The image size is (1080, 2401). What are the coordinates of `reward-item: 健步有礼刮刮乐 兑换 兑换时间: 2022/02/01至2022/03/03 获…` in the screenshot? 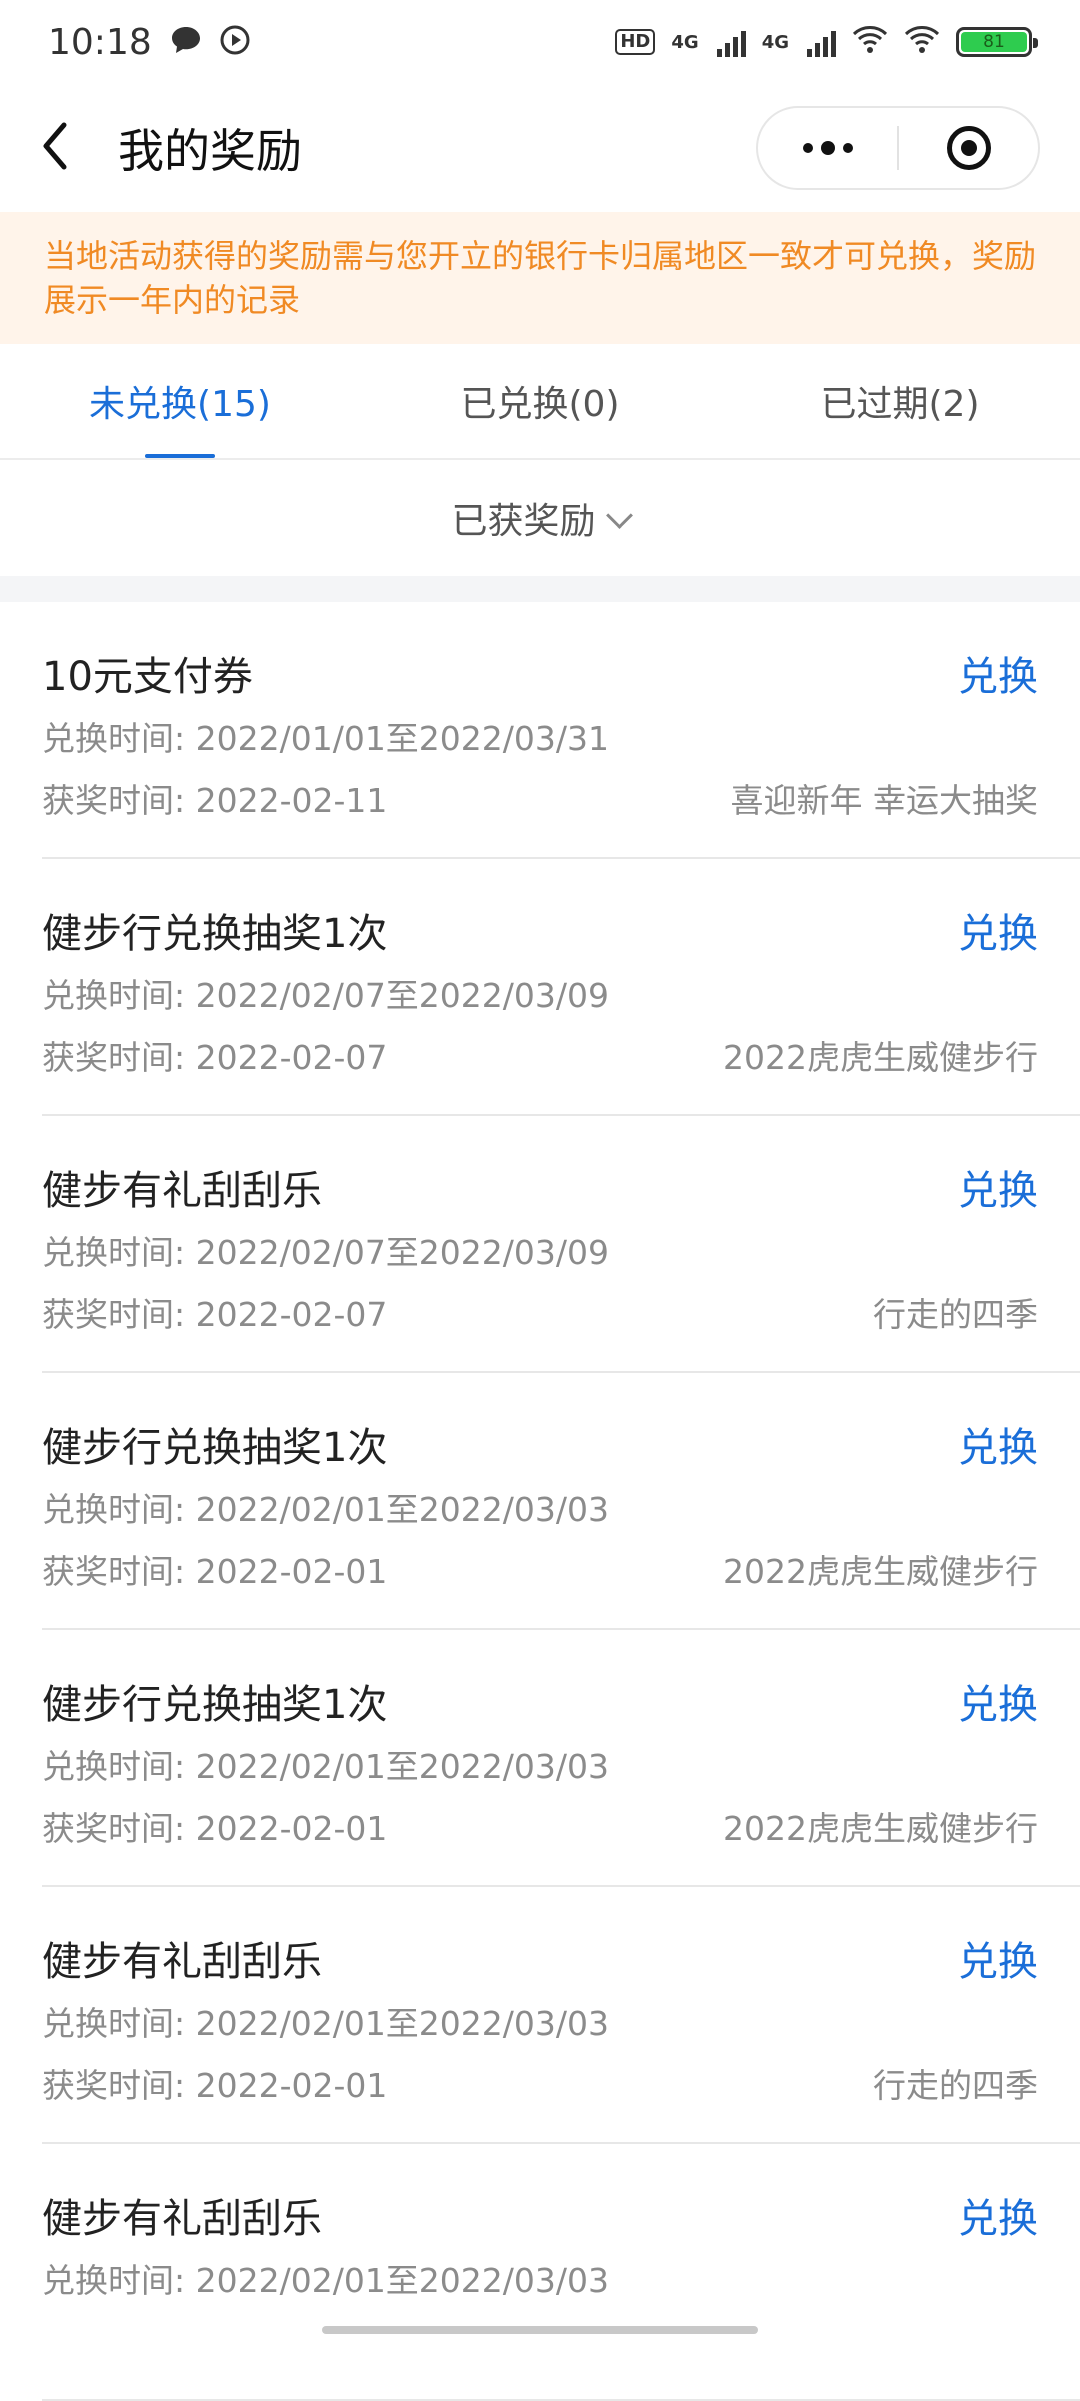 It's located at (561, 2015).